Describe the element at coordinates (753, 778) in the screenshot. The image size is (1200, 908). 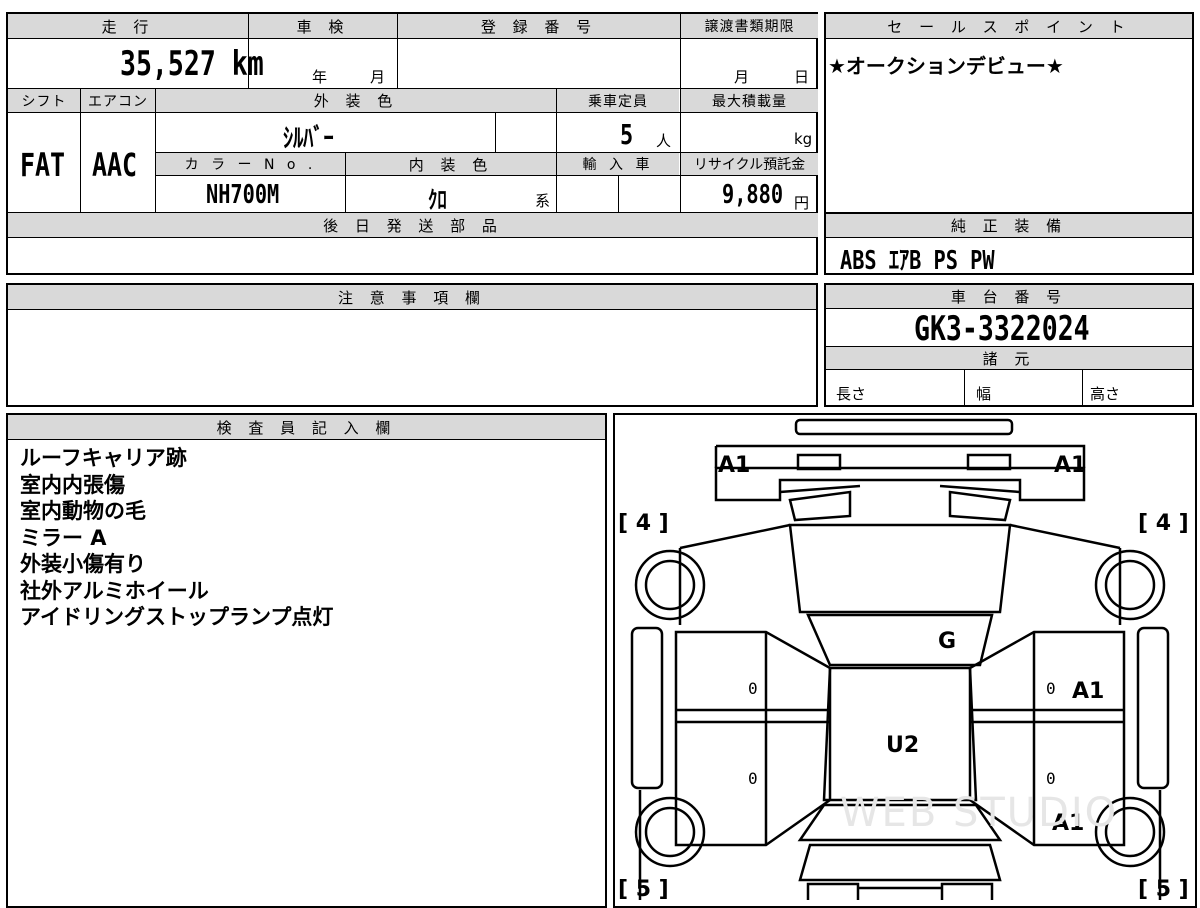
I see `zero-left-rear: 0` at that location.